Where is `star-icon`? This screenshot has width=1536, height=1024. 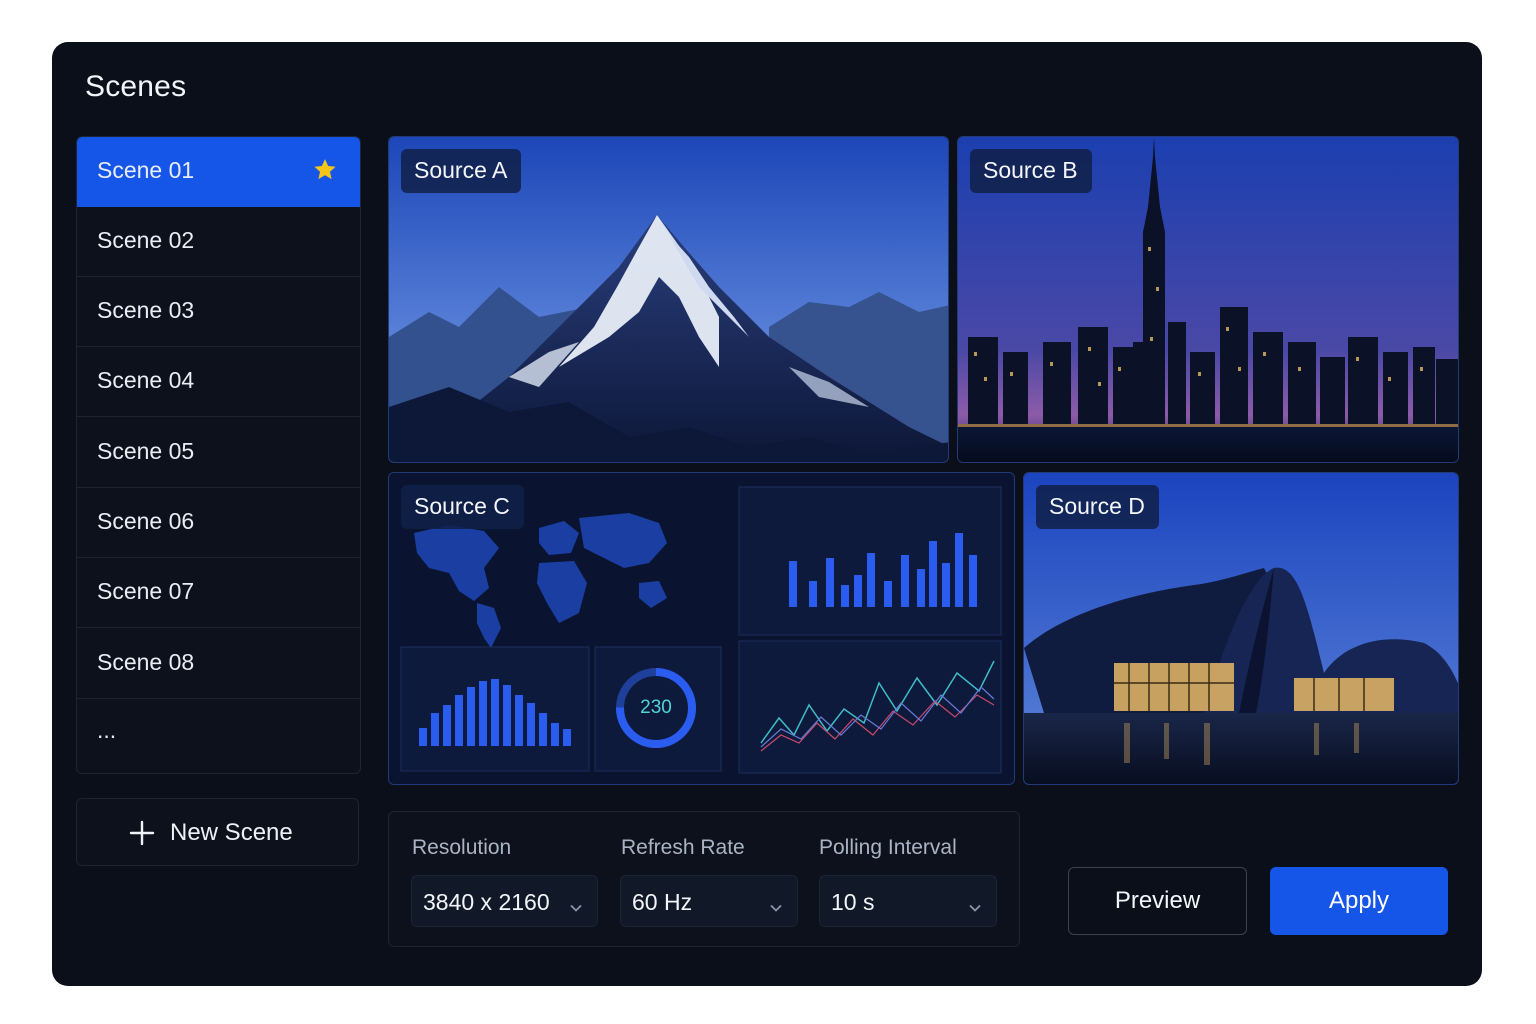
star-icon is located at coordinates (325, 173).